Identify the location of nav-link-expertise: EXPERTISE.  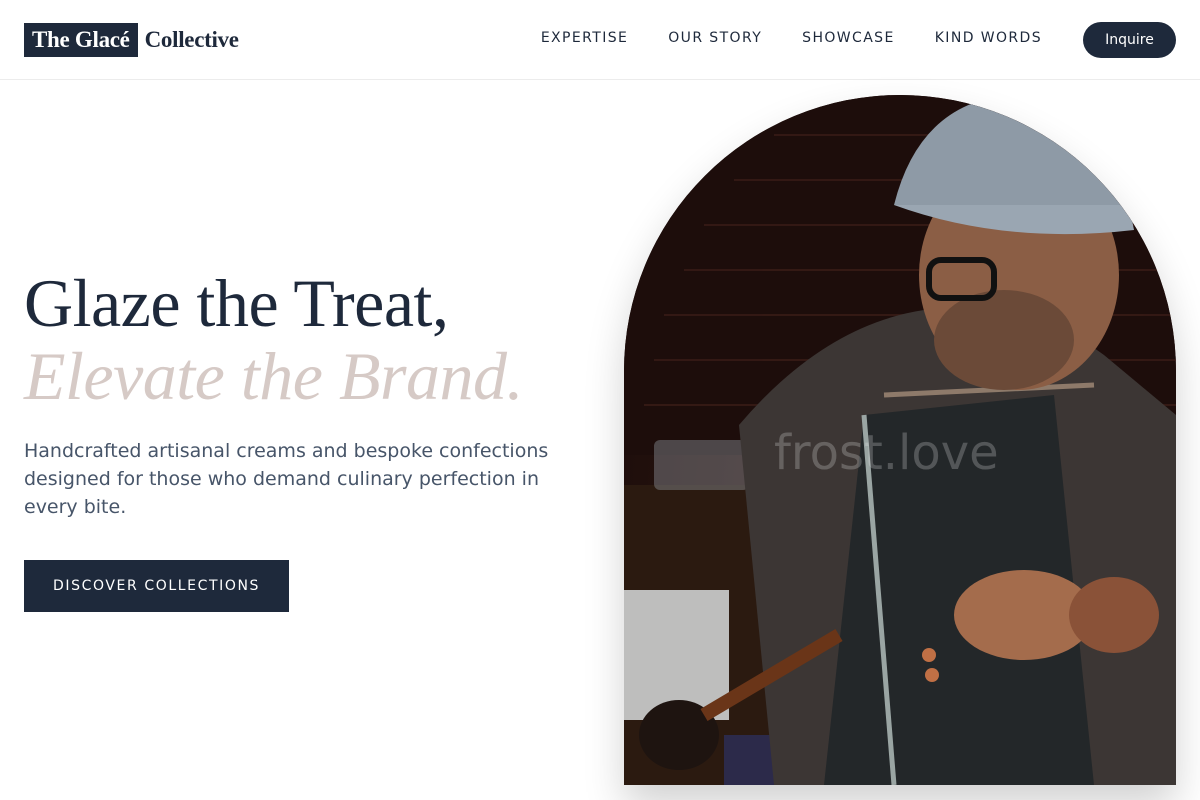
(584, 38).